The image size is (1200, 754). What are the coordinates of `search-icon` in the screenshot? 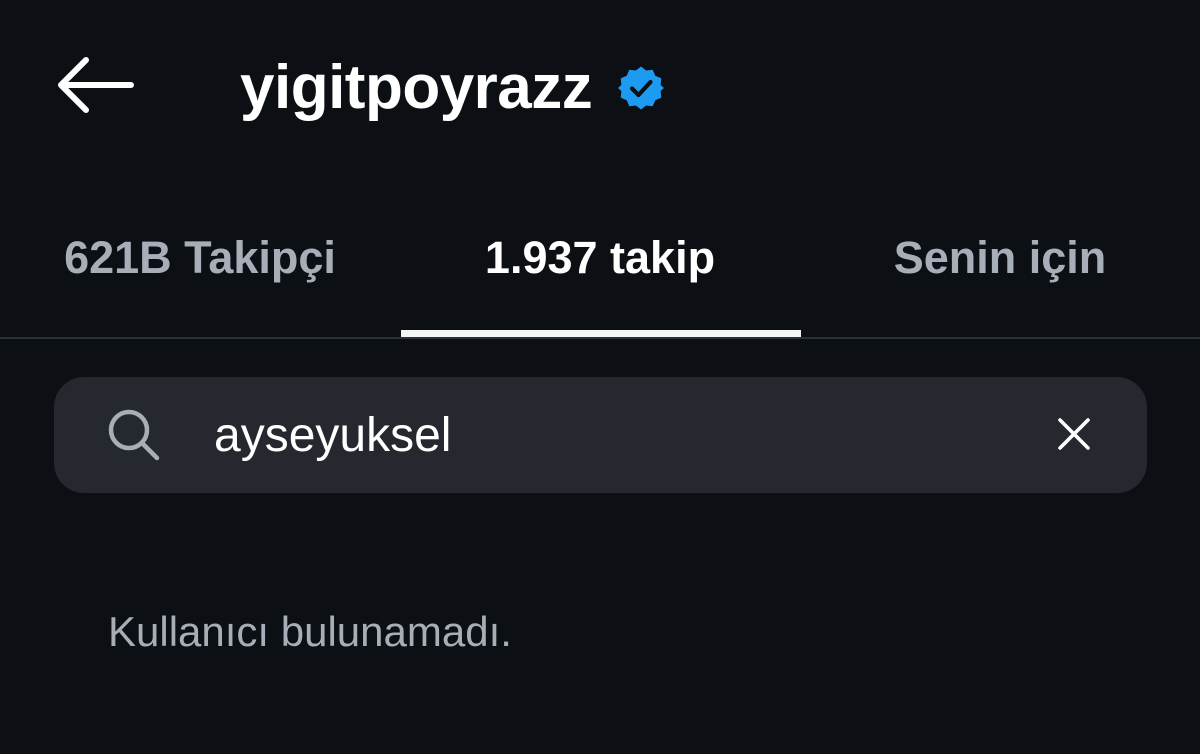 It's located at (134, 435).